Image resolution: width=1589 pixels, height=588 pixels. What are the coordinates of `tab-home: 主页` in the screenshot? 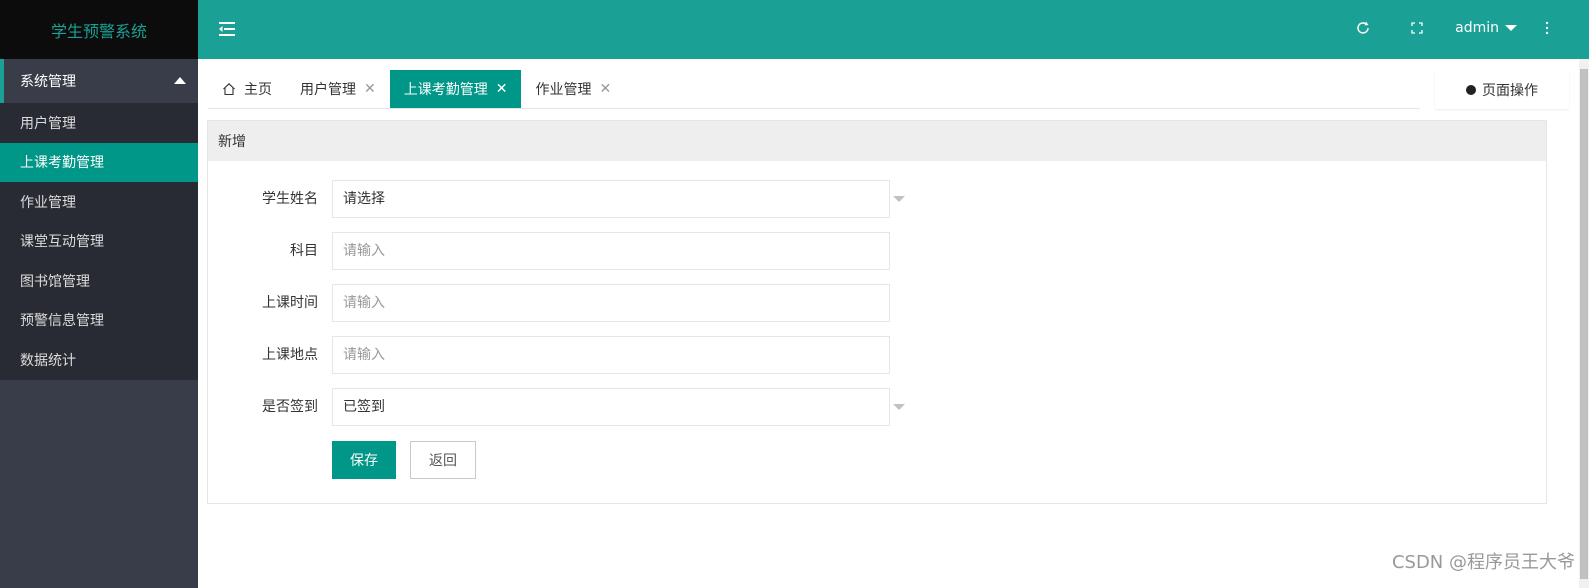 It's located at (247, 89).